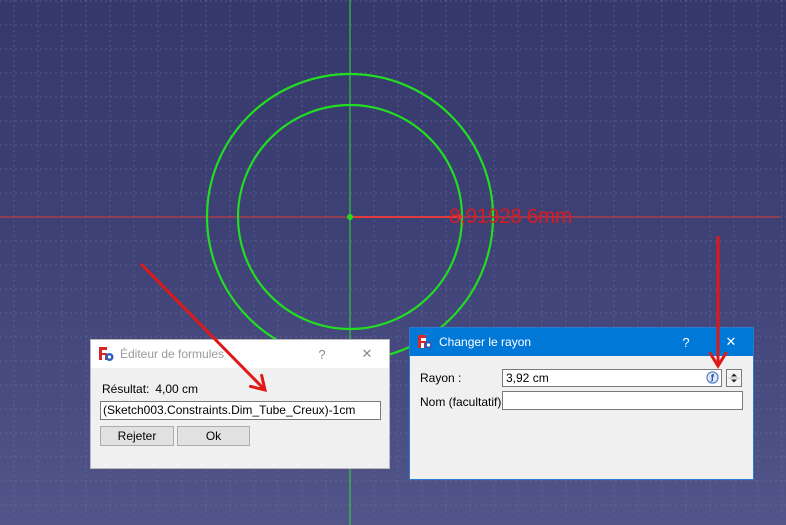  Describe the element at coordinates (350, 217) in the screenshot. I see `center-point` at that location.